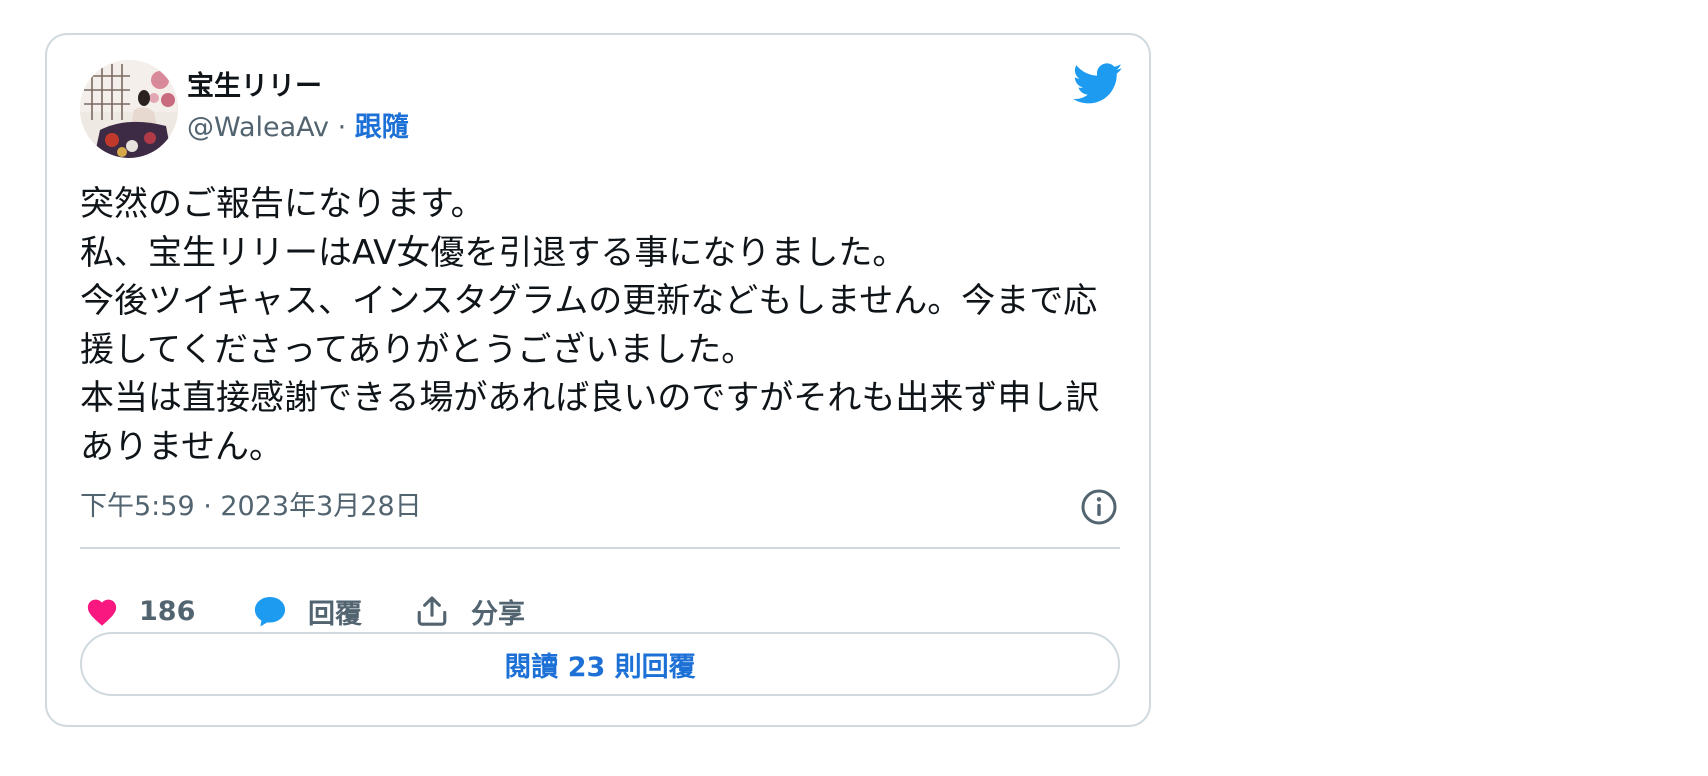 The image size is (1708, 776). Describe the element at coordinates (102, 612) in the screenshot. I see `heart-icon` at that location.